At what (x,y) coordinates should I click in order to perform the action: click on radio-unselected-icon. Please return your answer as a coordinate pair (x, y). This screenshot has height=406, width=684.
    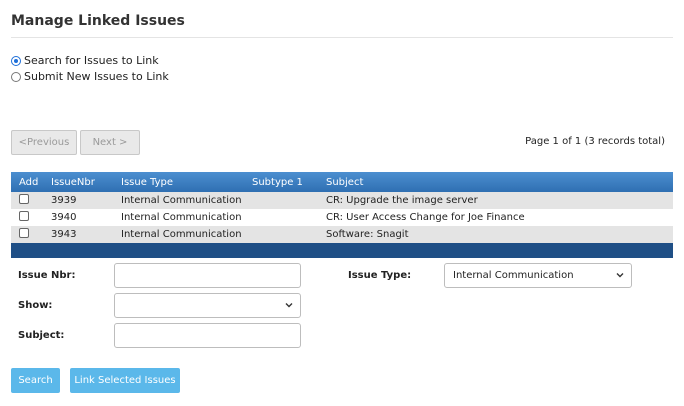
    Looking at the image, I should click on (16, 76).